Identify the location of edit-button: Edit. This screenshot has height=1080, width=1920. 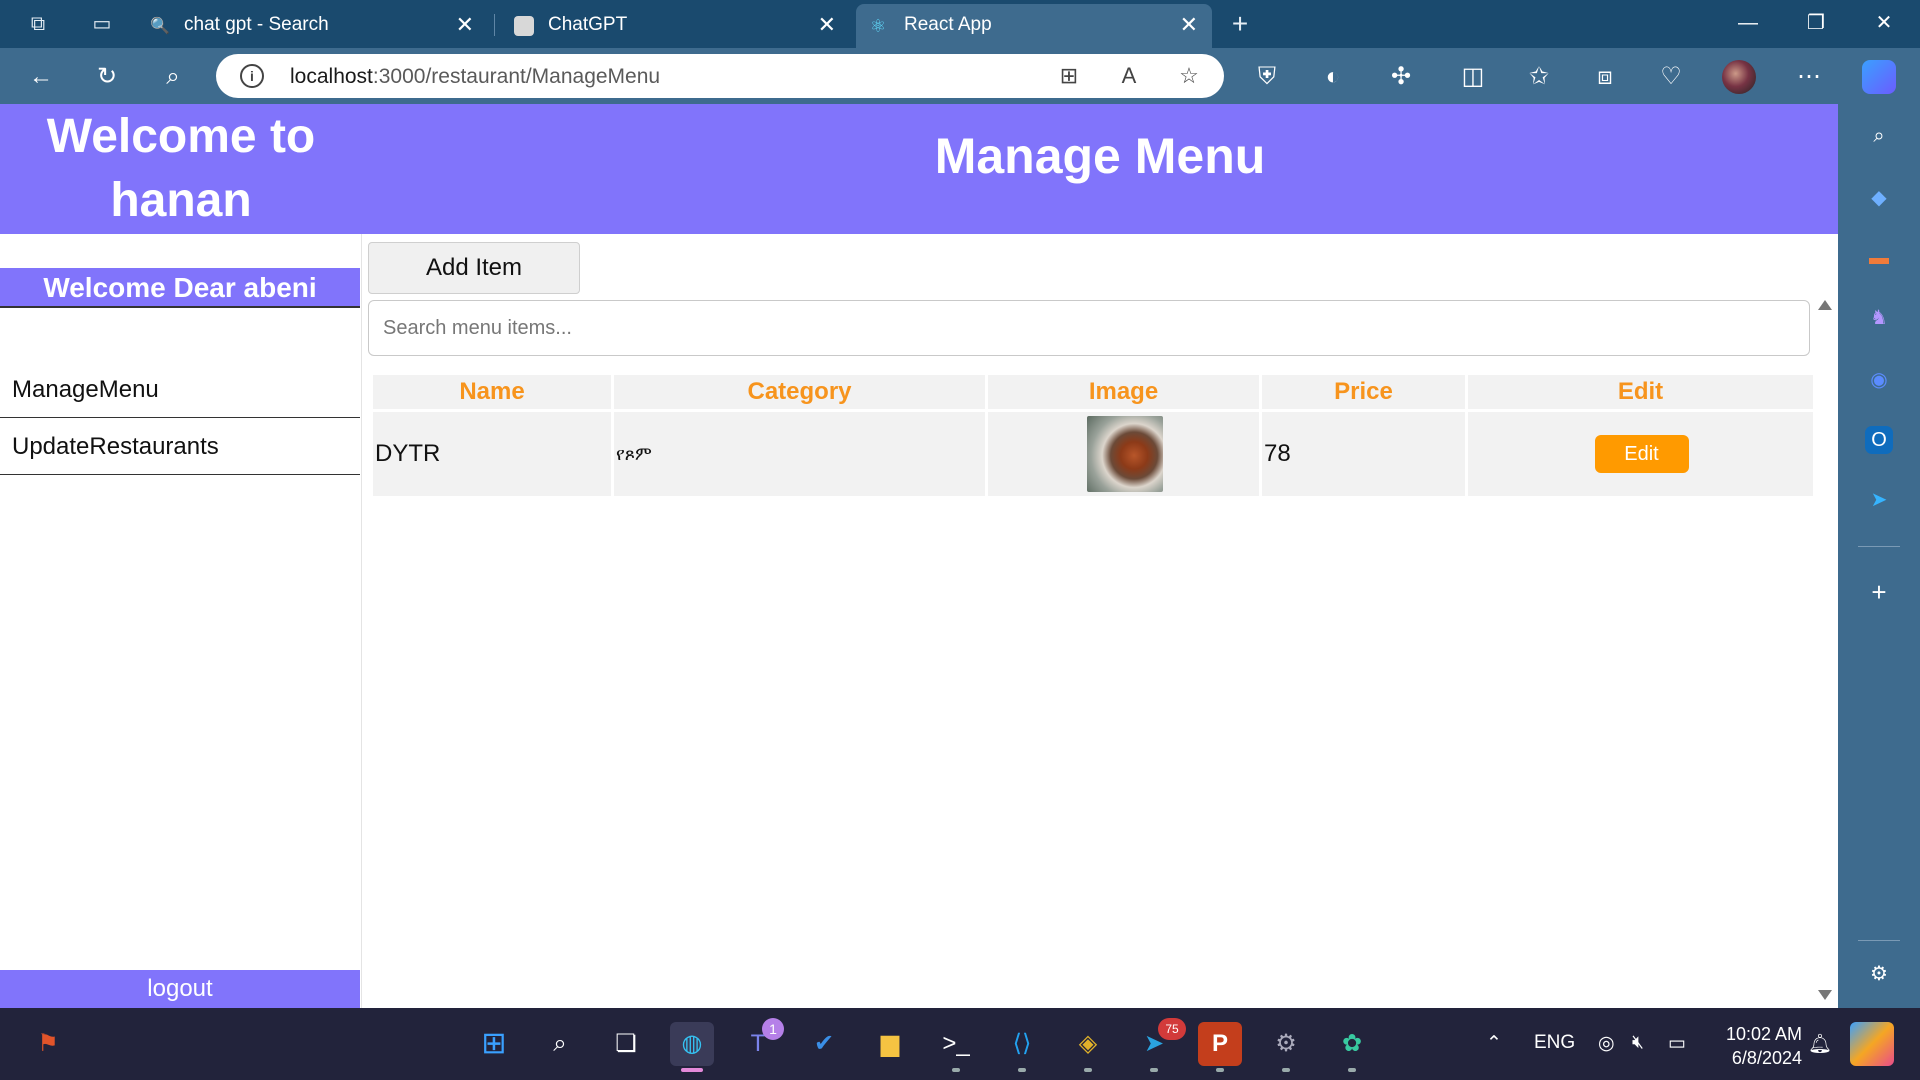
(1641, 454).